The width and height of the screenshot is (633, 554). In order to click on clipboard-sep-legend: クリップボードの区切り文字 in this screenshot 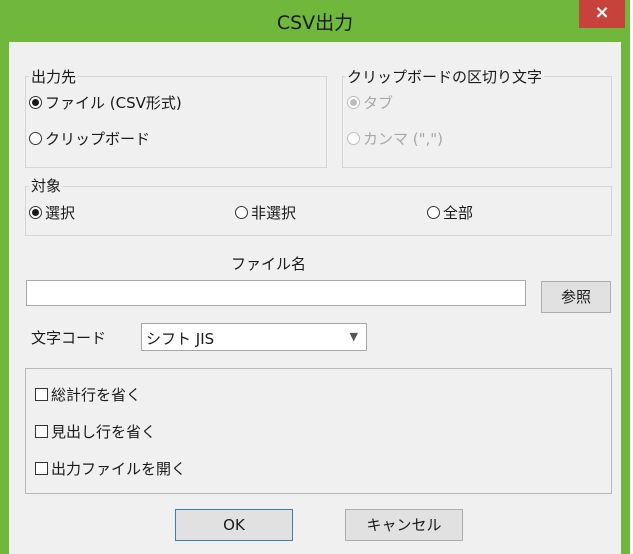, I will do `click(445, 76)`.